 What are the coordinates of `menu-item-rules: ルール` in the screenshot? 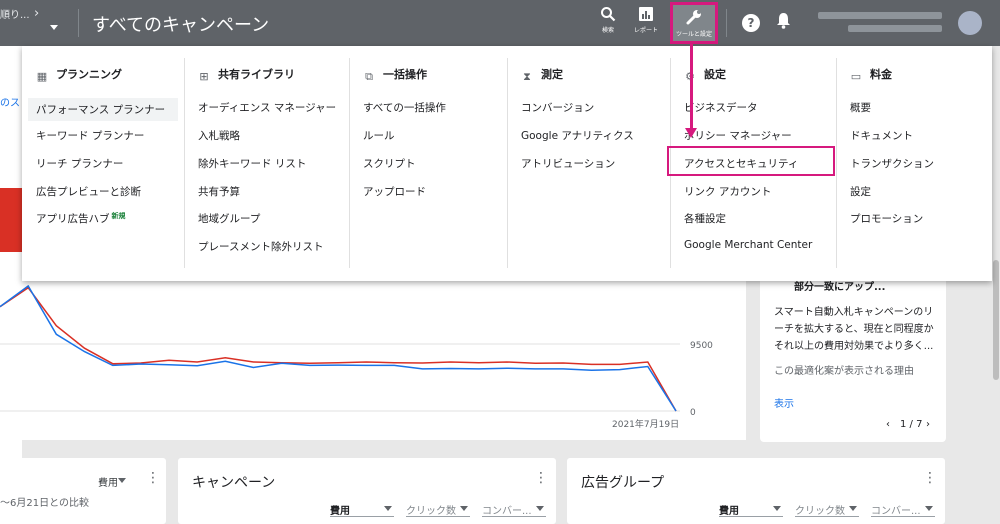 It's located at (379, 135).